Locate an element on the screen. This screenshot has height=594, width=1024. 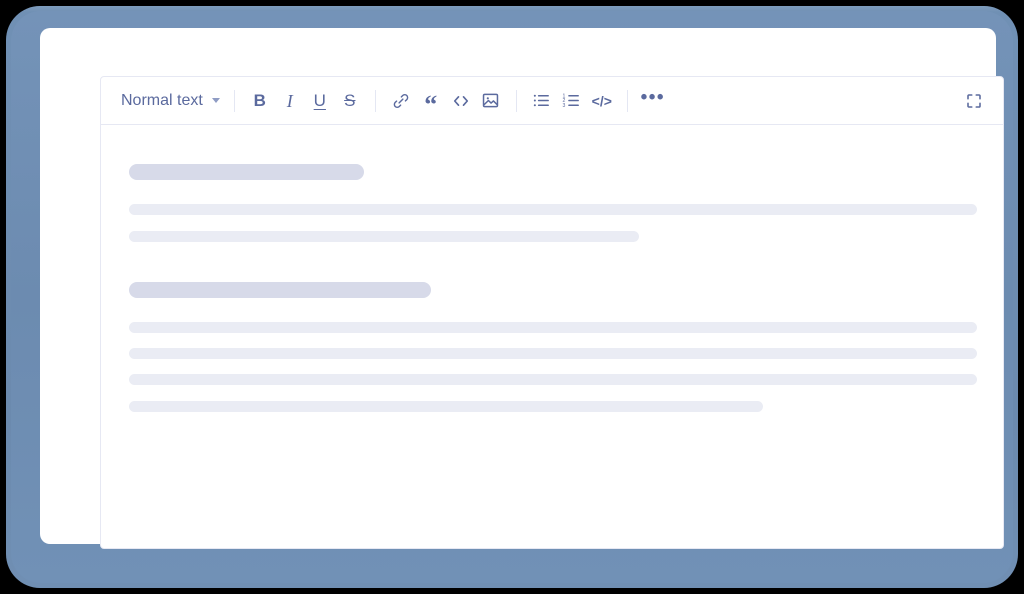
link-icon is located at coordinates (401, 100).